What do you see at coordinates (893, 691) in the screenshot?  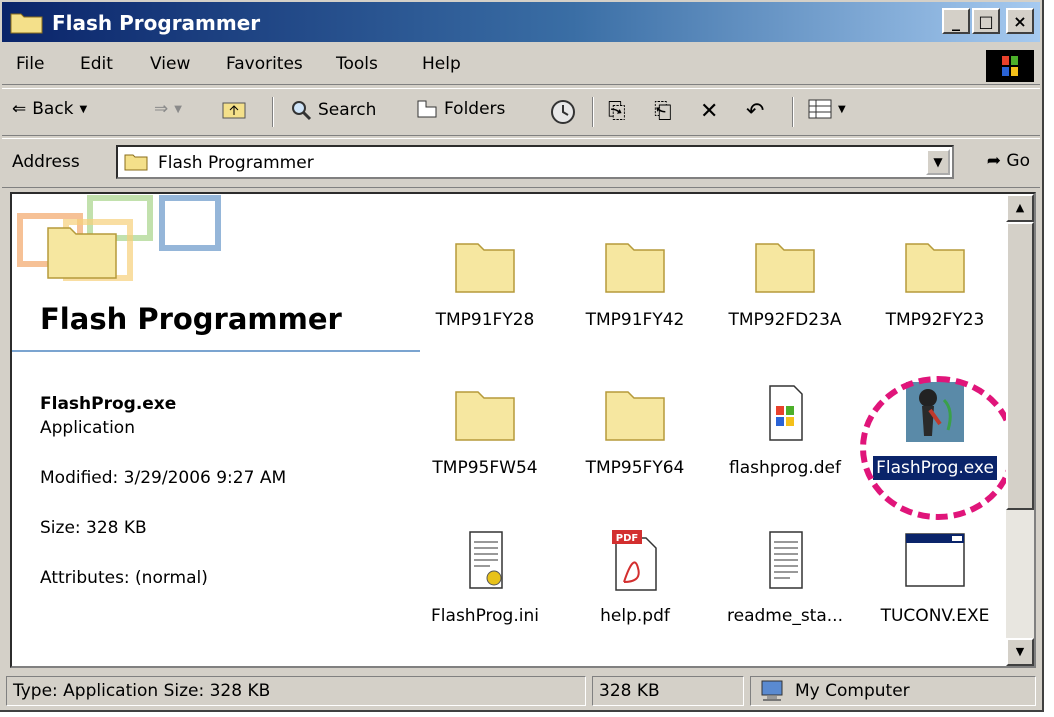 I see `status-zone: My Computer` at bounding box center [893, 691].